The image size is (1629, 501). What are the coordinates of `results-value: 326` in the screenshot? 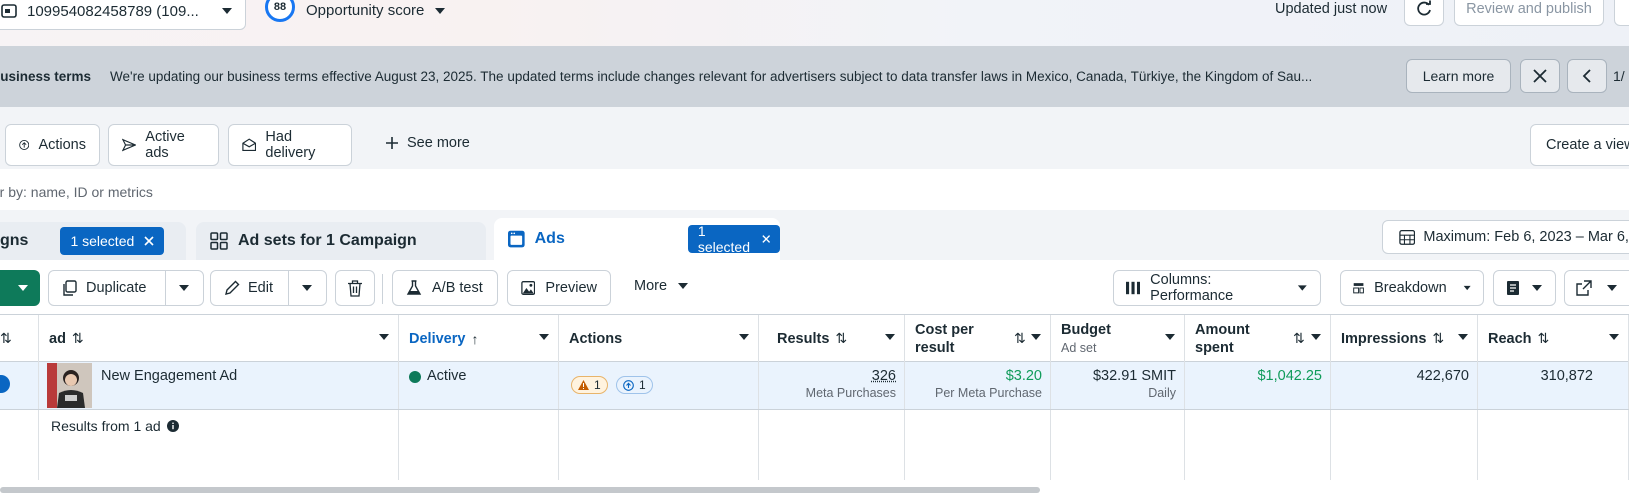 It's located at (827, 373).